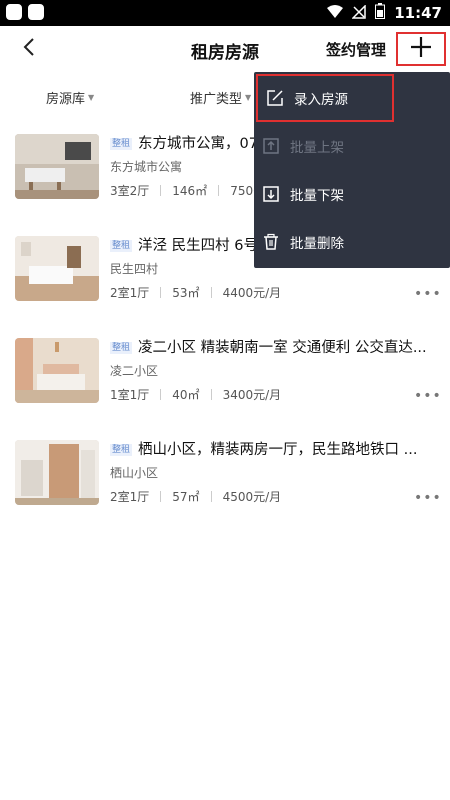  I want to click on listing-meta: 3室2厅 146㎡ 7500, so click(185, 190).